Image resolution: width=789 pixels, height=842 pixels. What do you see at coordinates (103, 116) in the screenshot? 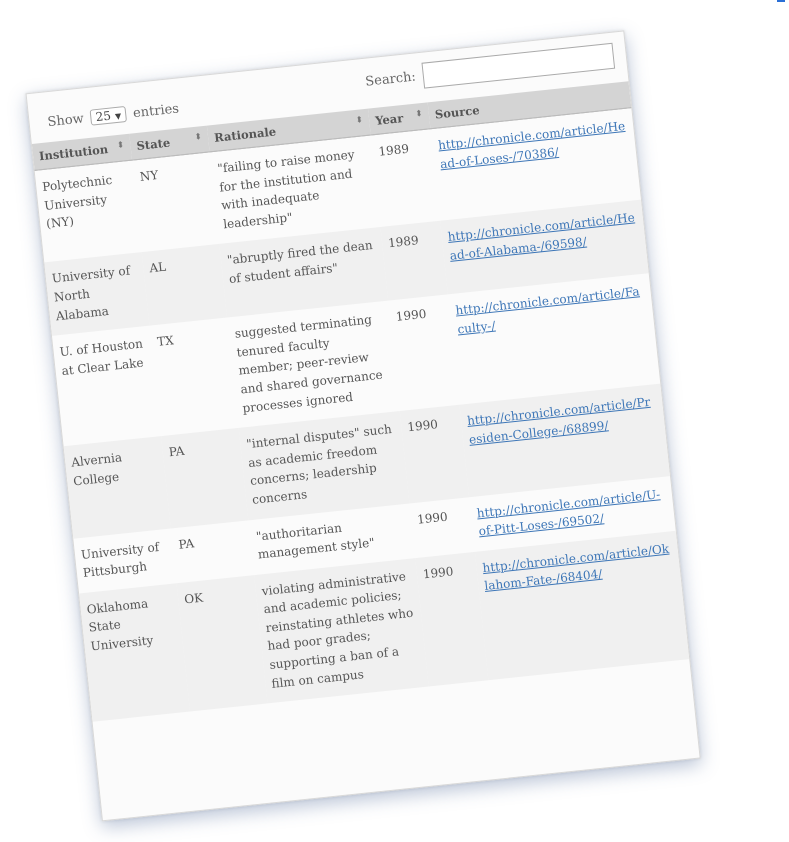
I see `entries-per-page-value: 25` at bounding box center [103, 116].